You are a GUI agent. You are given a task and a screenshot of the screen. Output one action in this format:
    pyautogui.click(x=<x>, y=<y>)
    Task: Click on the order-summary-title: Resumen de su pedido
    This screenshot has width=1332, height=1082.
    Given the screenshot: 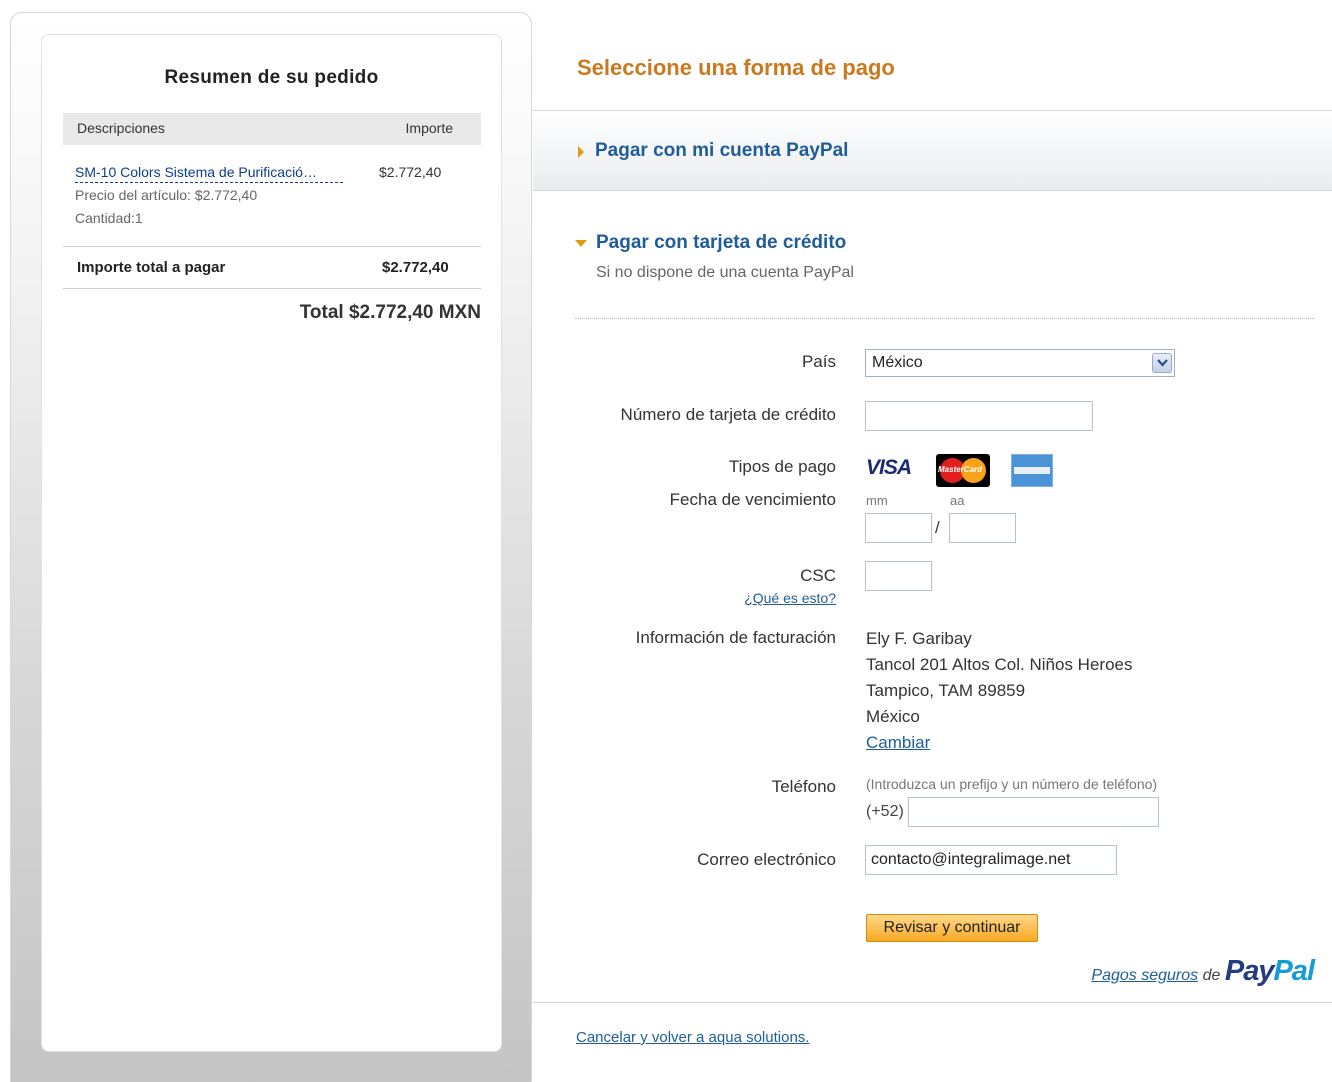 What is the action you would take?
    pyautogui.click(x=271, y=77)
    